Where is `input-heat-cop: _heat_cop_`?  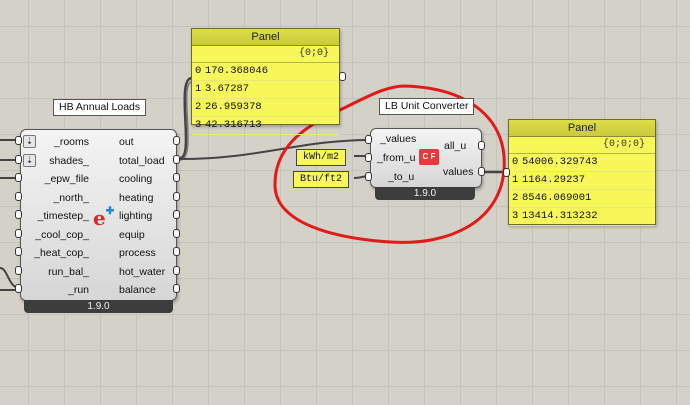
input-heat-cop: _heat_cop_ is located at coordinates (61, 253).